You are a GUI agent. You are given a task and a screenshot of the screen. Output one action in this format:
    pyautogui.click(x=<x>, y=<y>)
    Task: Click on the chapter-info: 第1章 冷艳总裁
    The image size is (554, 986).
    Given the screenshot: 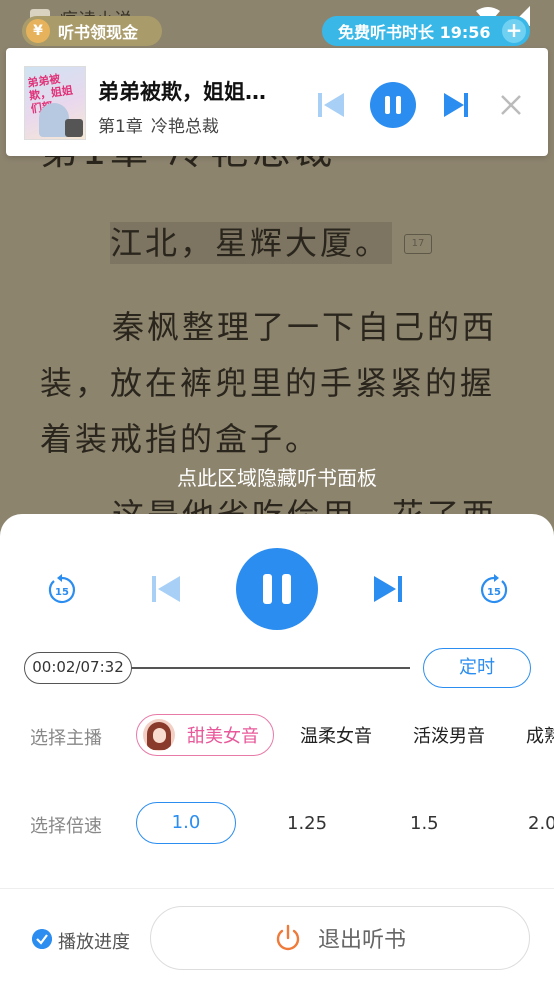 What is the action you would take?
    pyautogui.click(x=162, y=124)
    